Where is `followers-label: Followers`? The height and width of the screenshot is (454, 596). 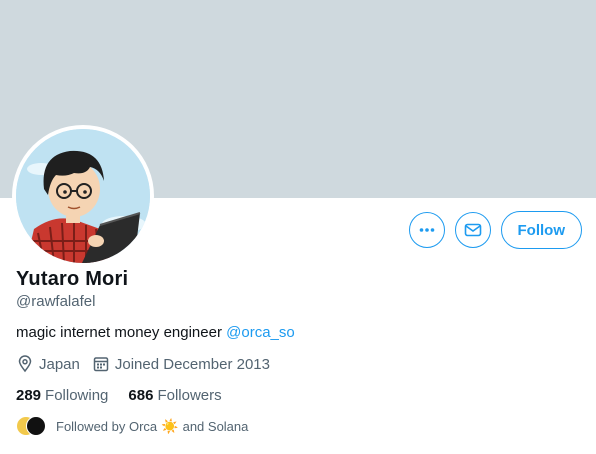 followers-label: Followers is located at coordinates (189, 395).